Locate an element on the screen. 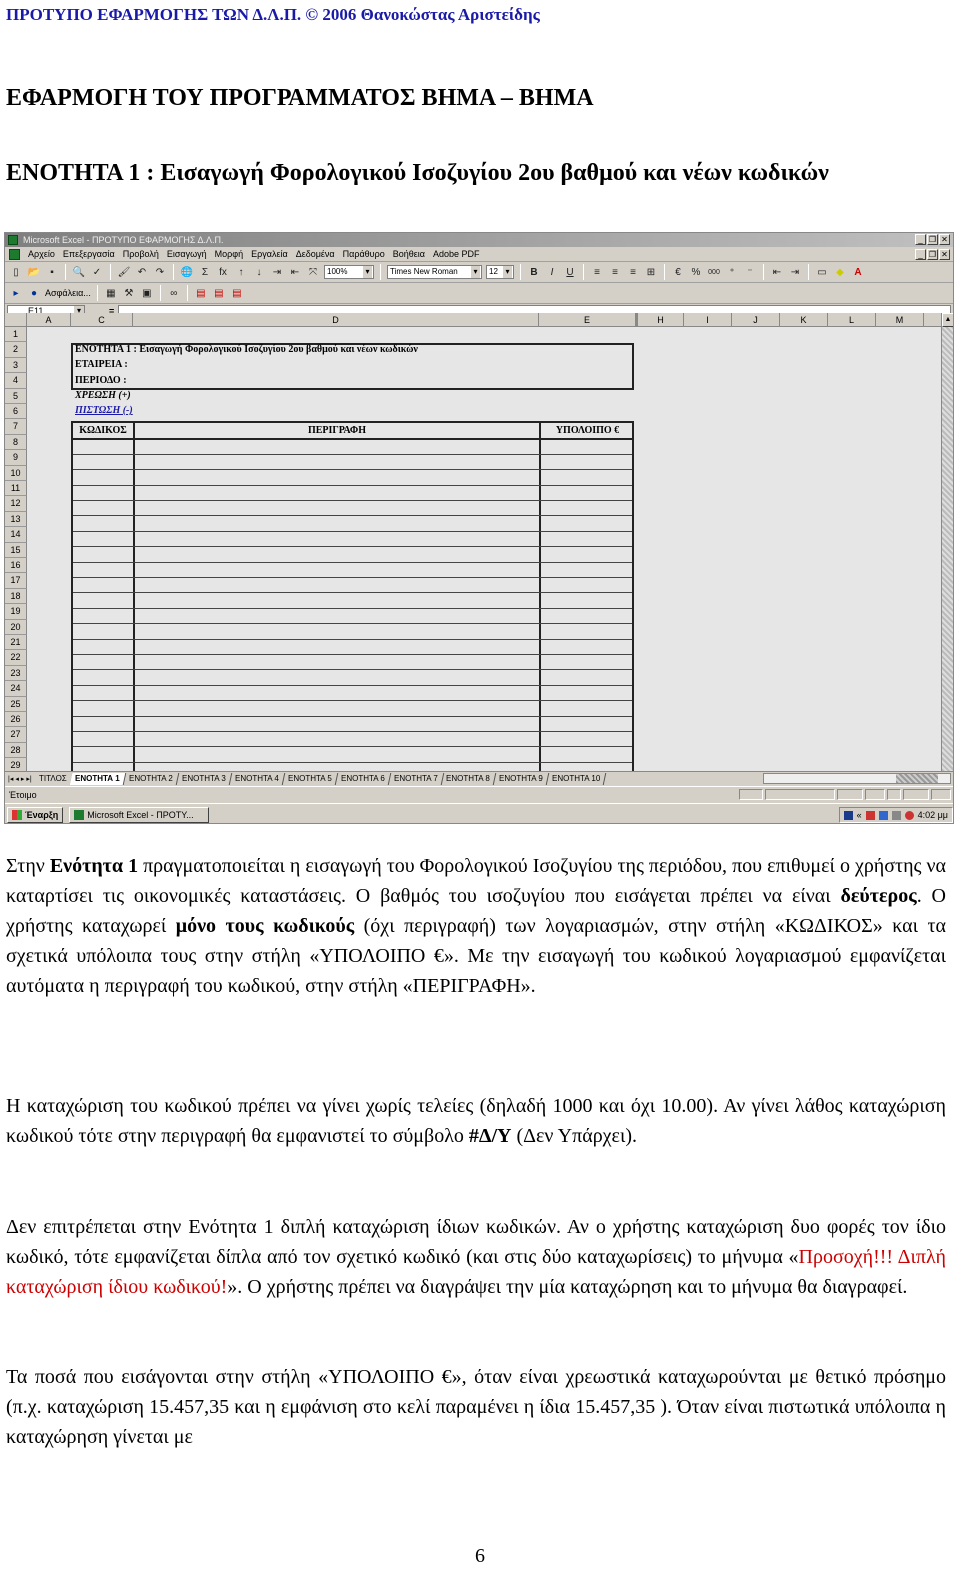  prev-sheet-icon: ◂ is located at coordinates (17, 779).